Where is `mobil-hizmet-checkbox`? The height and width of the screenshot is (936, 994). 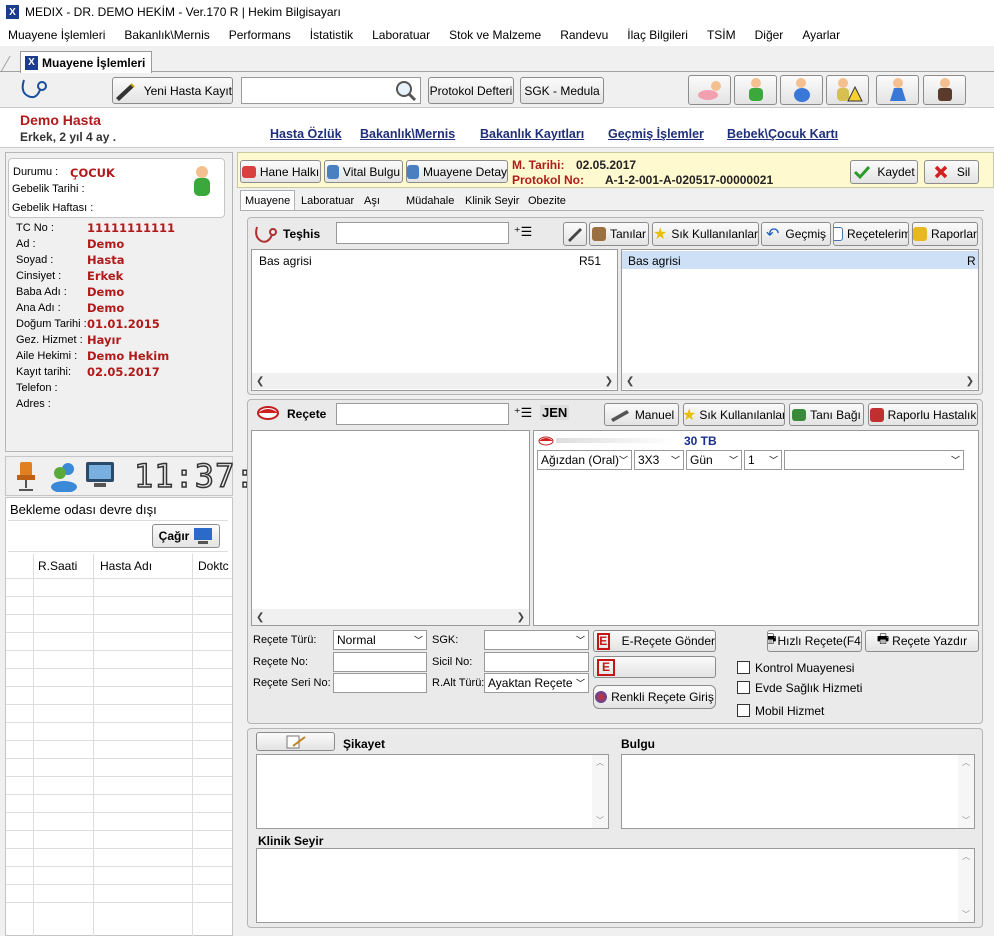
mobil-hizmet-checkbox is located at coordinates (743, 710).